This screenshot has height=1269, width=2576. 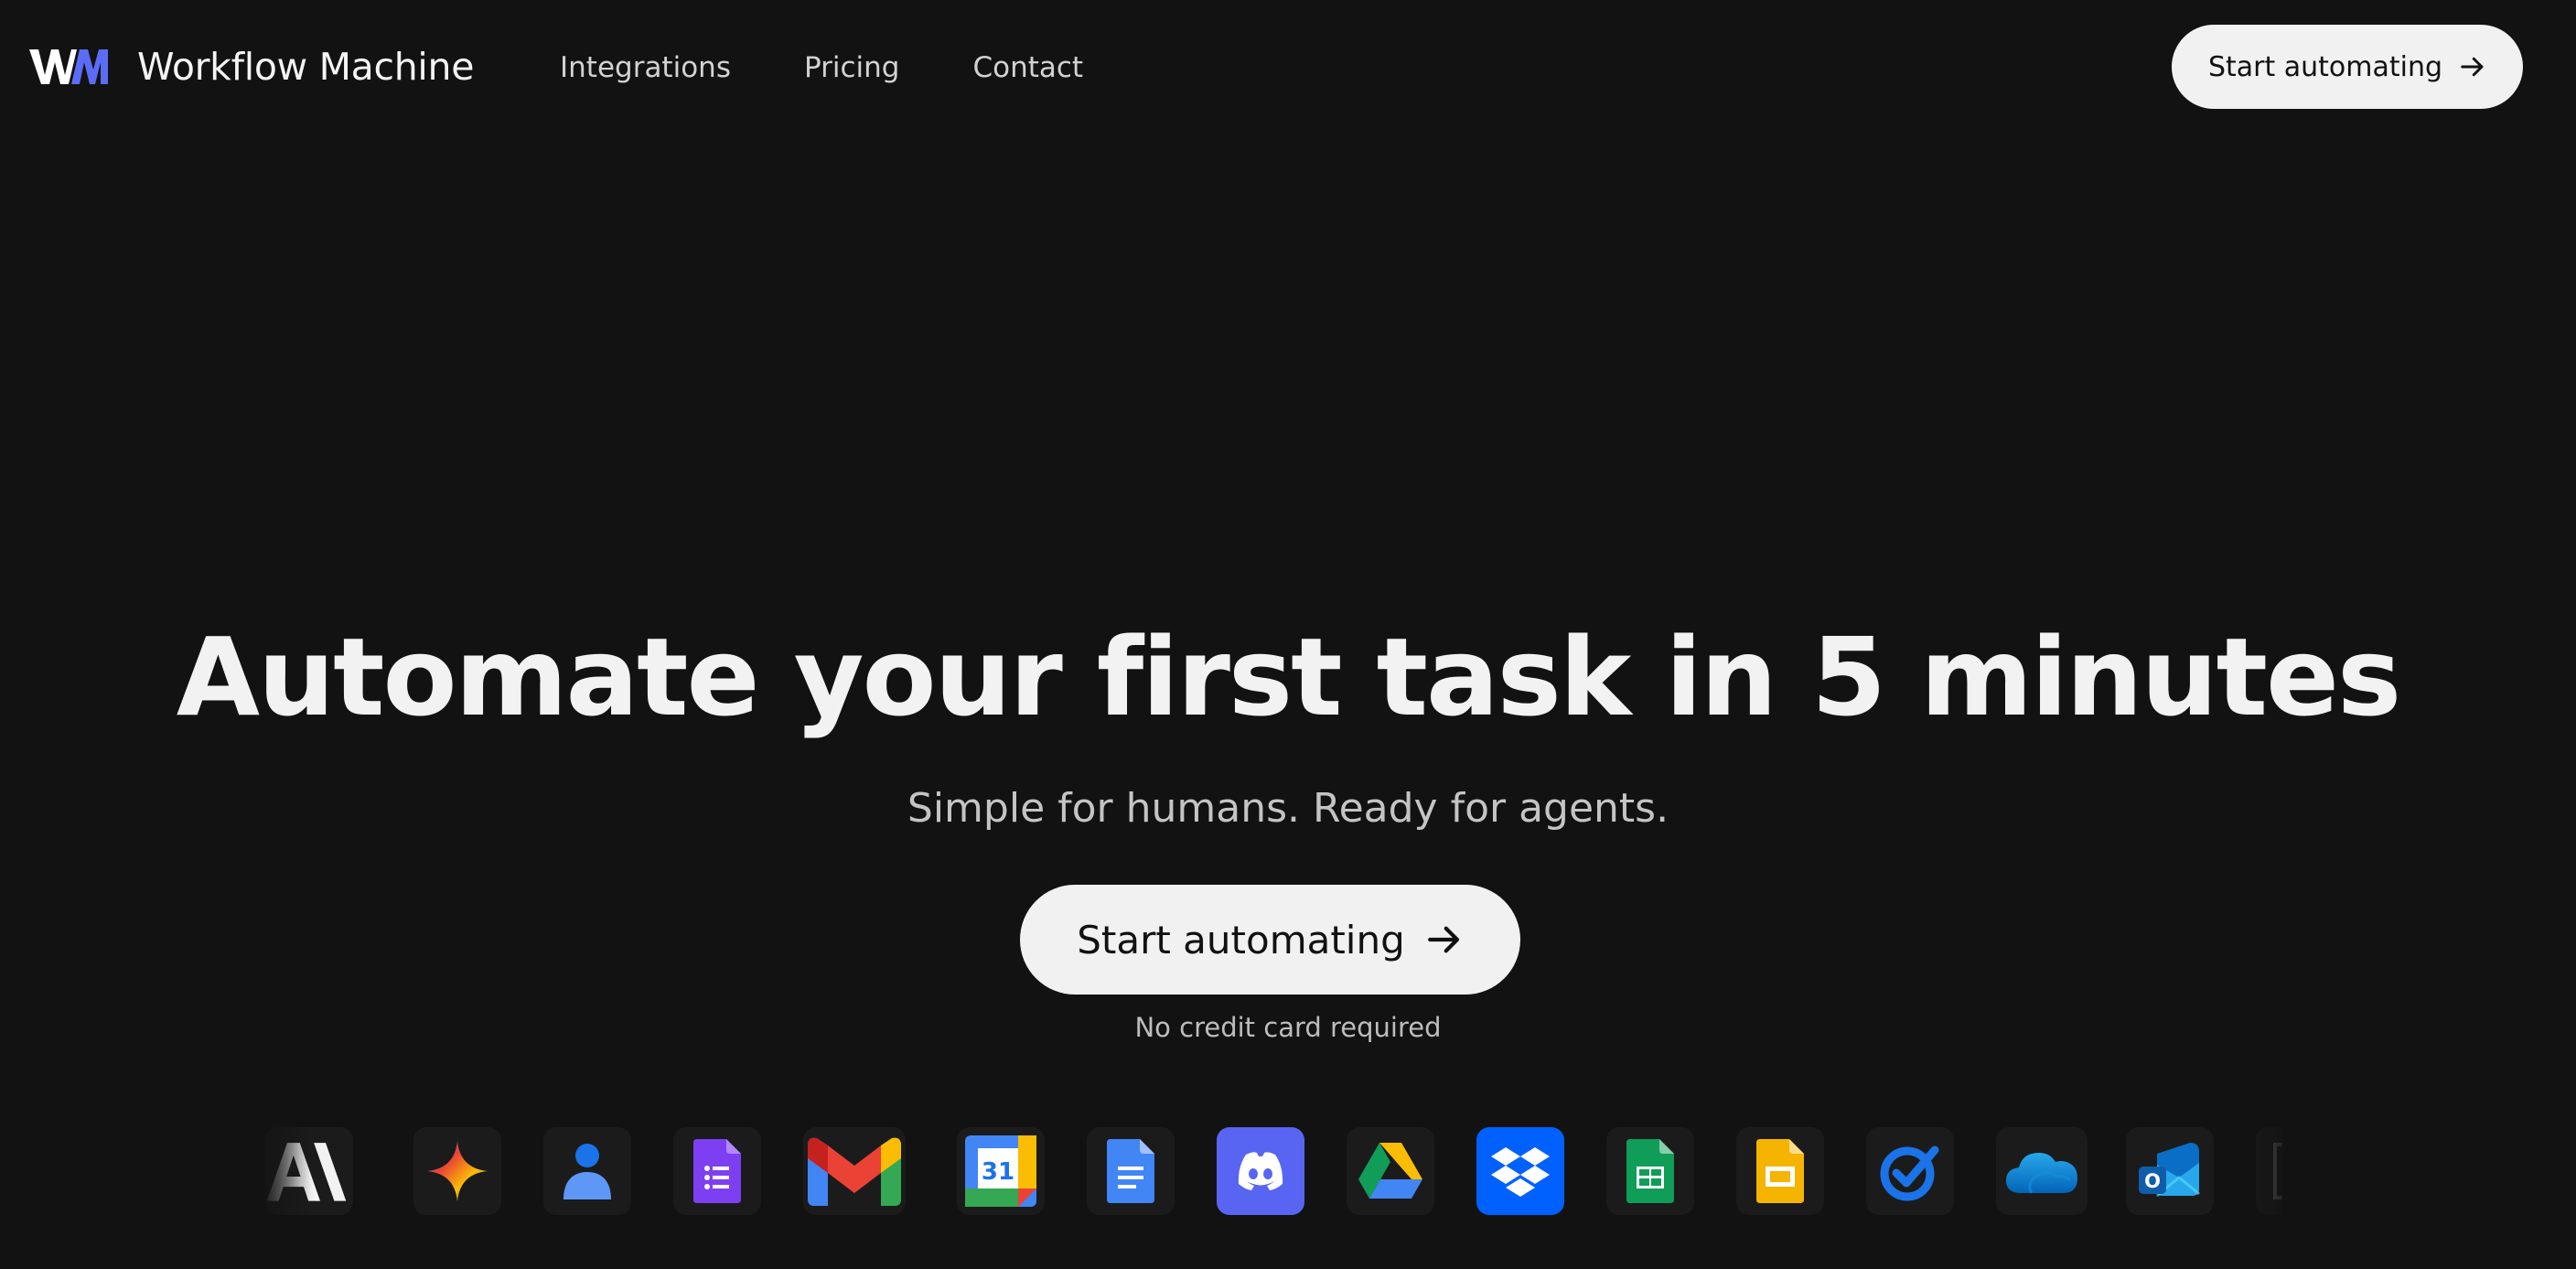 I want to click on calendar-day-number: 31, so click(x=998, y=1172).